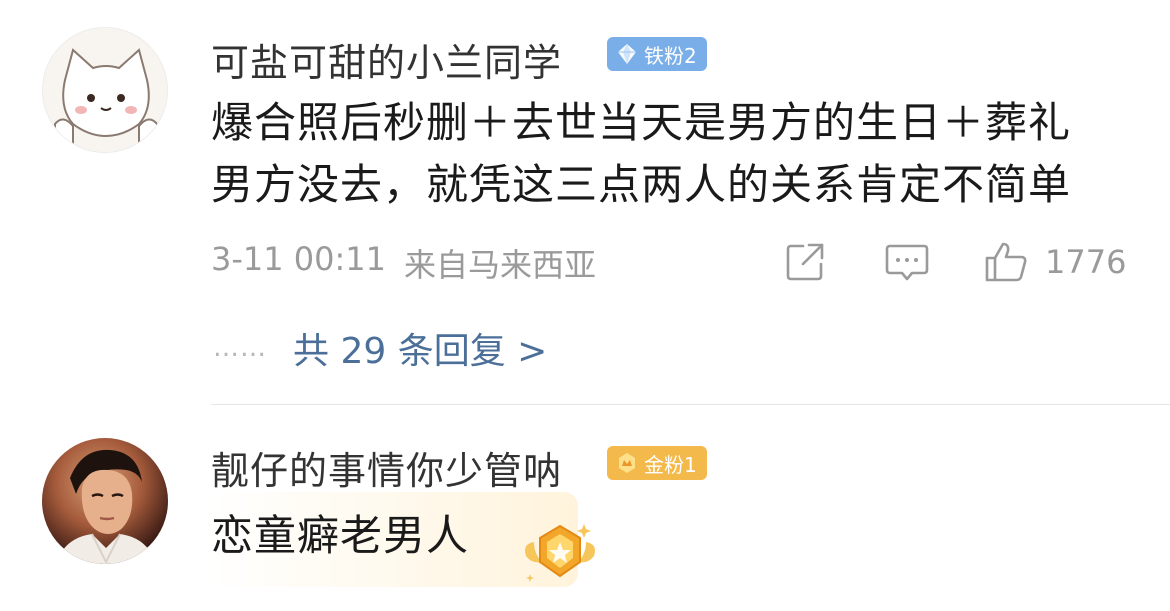 The height and width of the screenshot is (611, 1170). Describe the element at coordinates (641, 184) in the screenshot. I see `comment-content-line: 男方没去，就凭这三点两人的关系肯定不简单` at that location.